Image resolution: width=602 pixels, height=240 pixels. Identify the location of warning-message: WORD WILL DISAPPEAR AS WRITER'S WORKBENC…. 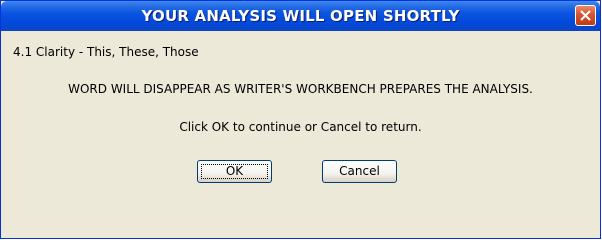
(300, 89).